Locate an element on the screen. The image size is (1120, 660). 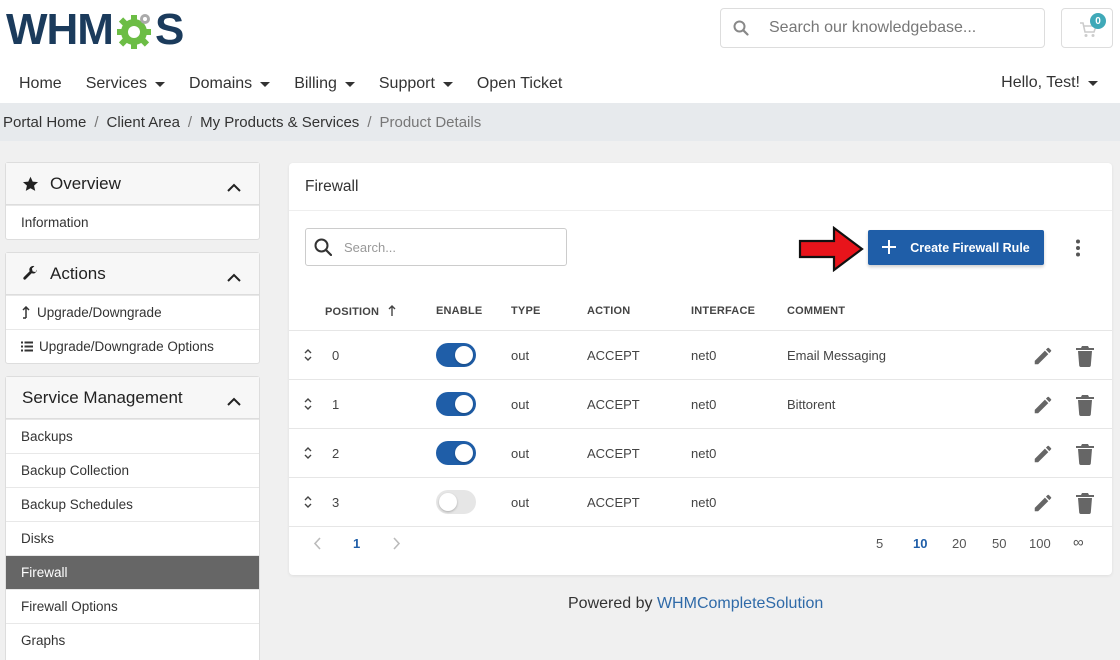
firewall-search-input is located at coordinates (445, 247).